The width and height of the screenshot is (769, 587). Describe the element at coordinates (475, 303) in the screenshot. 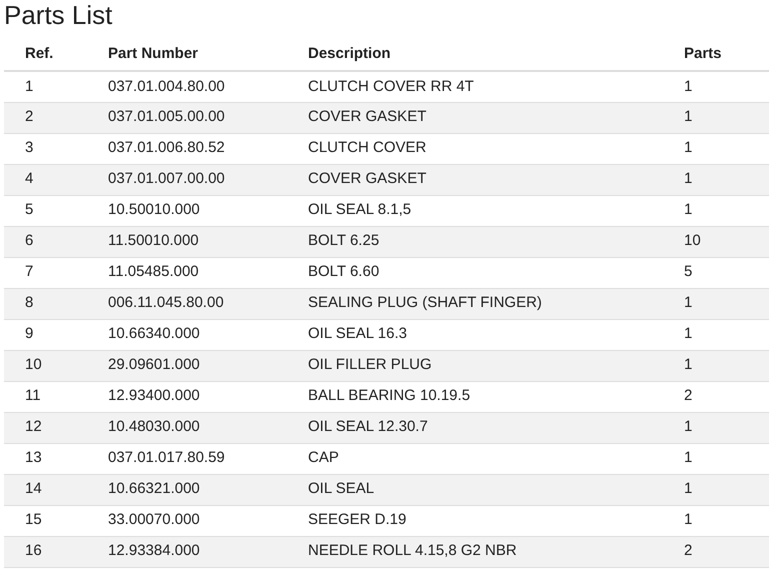

I see `table-cell: SEALING PLUG (SHAFT FINGER)` at that location.